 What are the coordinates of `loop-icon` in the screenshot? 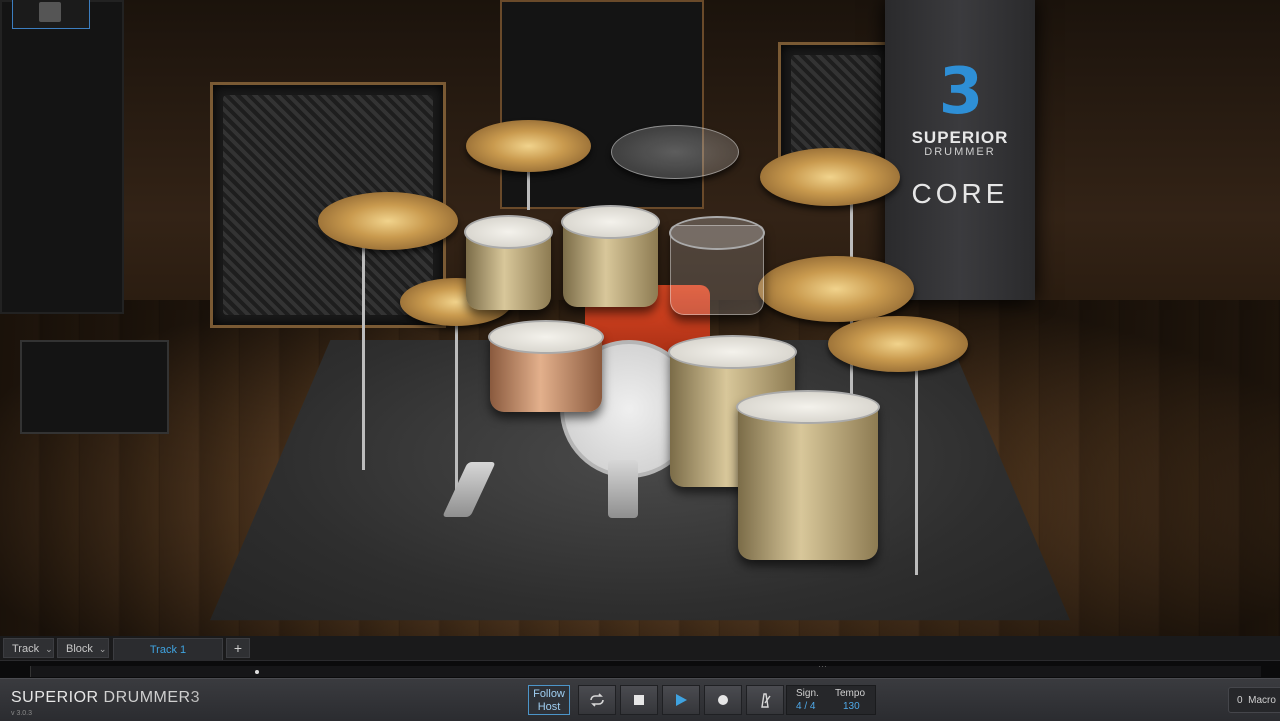 It's located at (597, 700).